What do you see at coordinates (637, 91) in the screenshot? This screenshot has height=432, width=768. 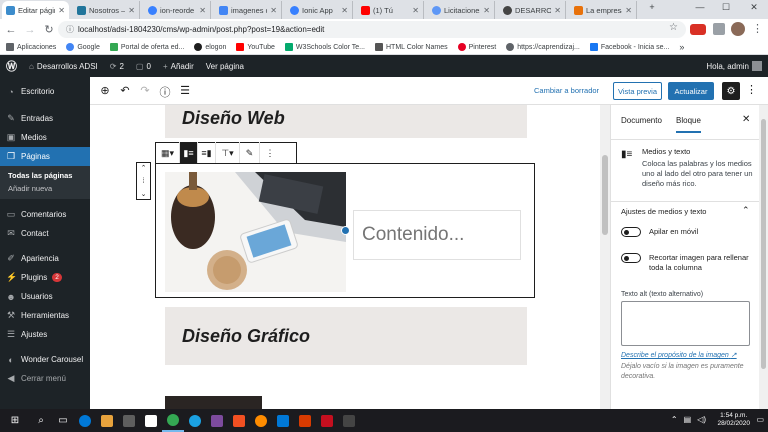 I see `preview-button: Vista previa` at bounding box center [637, 91].